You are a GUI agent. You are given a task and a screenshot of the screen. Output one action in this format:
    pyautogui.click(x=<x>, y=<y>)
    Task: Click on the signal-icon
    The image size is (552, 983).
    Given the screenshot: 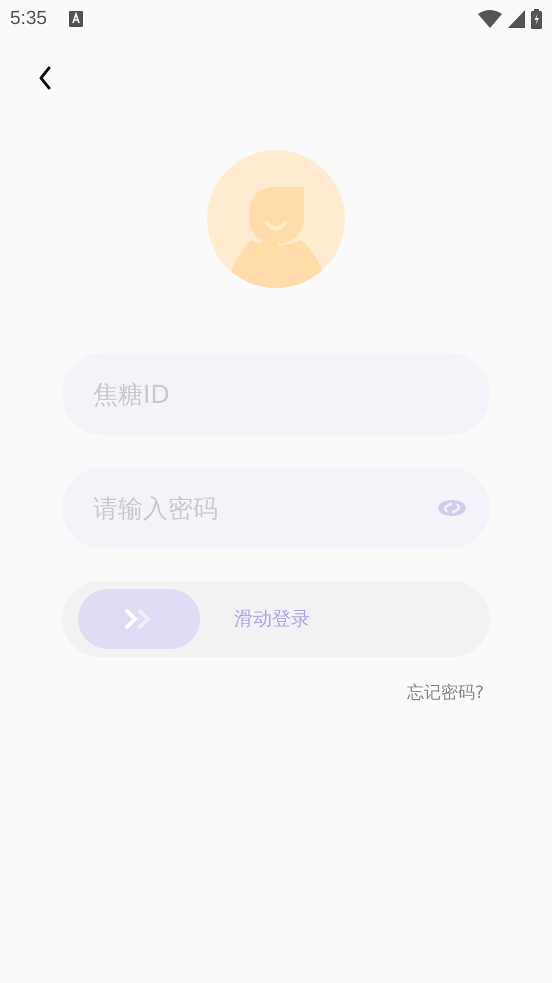 What is the action you would take?
    pyautogui.click(x=516, y=19)
    